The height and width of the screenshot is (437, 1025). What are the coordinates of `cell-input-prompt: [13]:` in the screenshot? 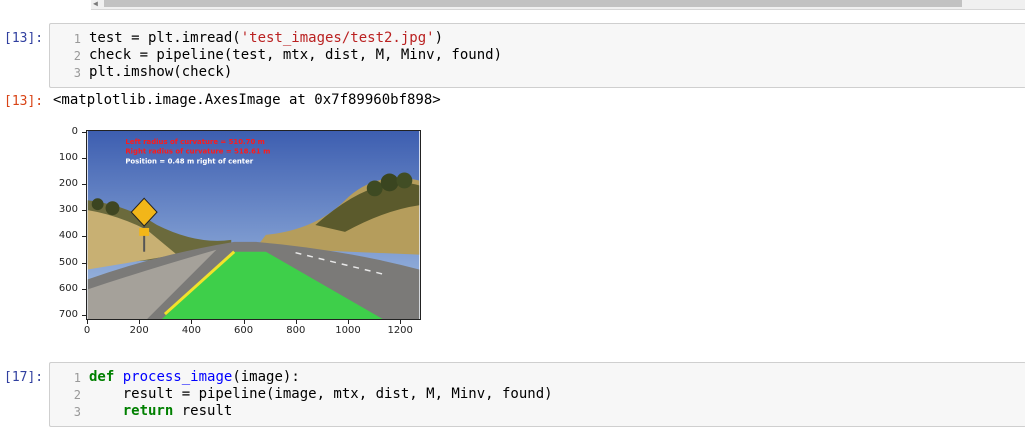 It's located at (24, 38).